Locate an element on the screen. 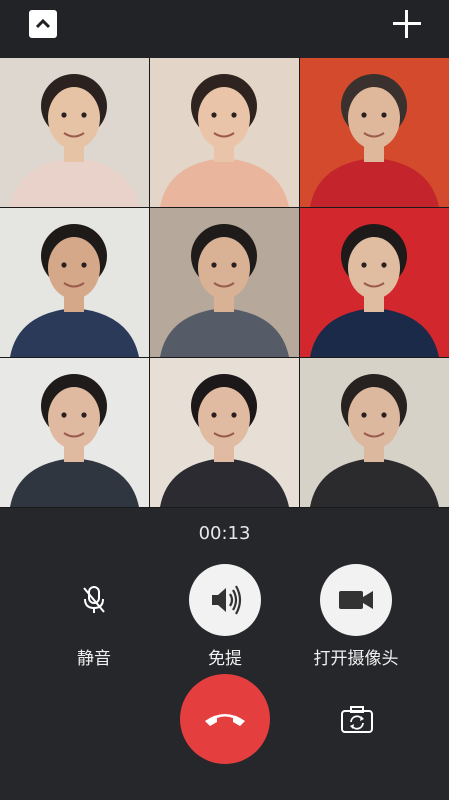 The image size is (449, 800). camera-switch-icon is located at coordinates (357, 719).